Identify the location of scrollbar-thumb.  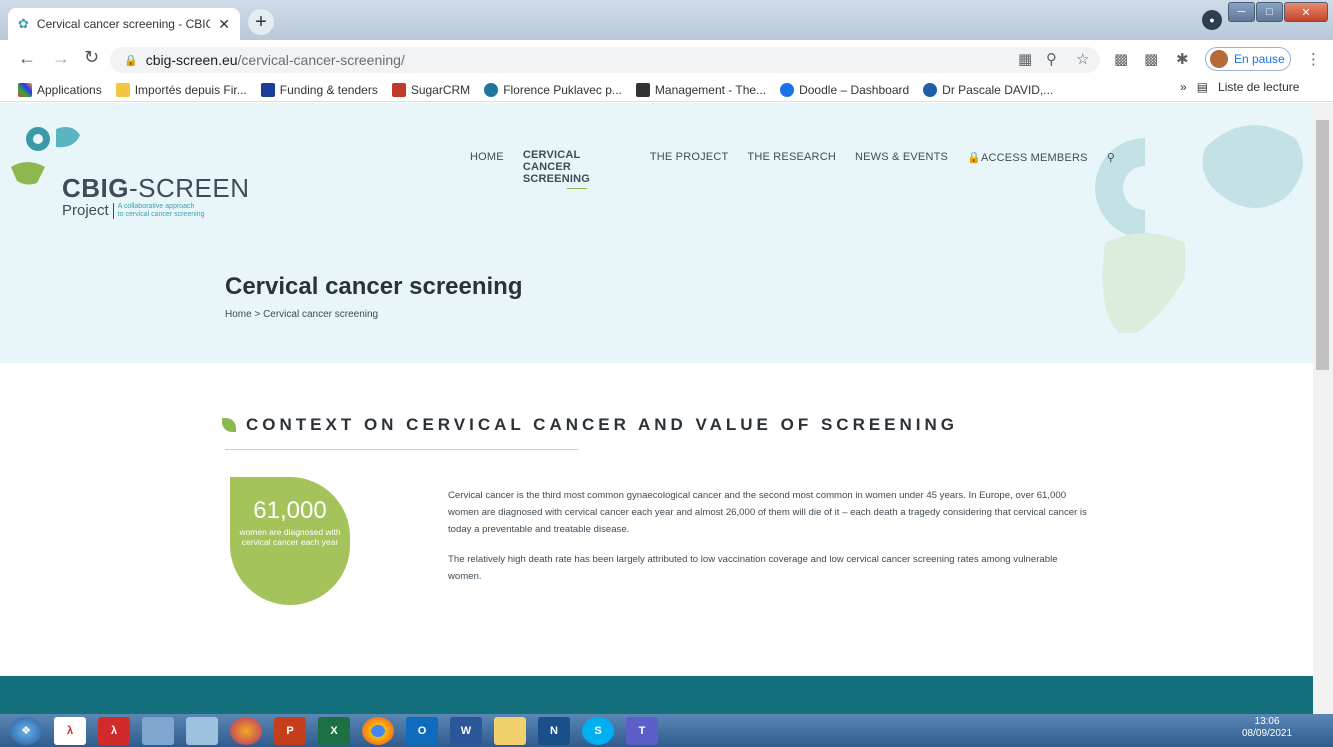
(1322, 245).